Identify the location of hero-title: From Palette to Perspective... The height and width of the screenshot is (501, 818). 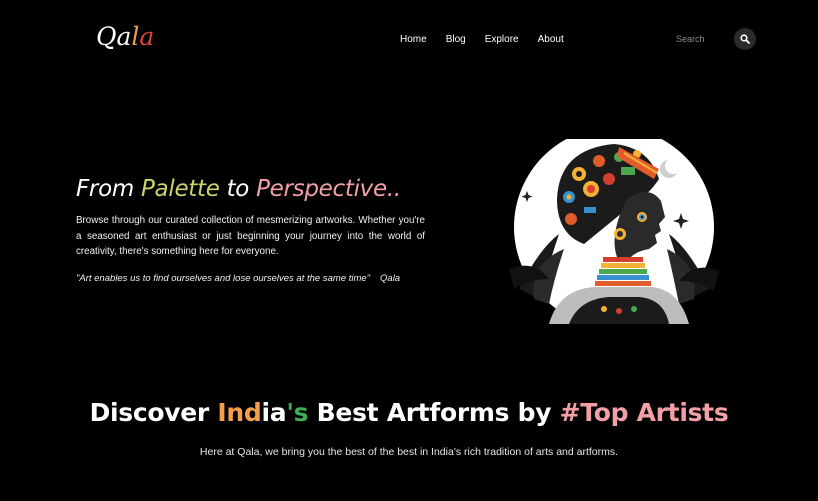
(238, 189).